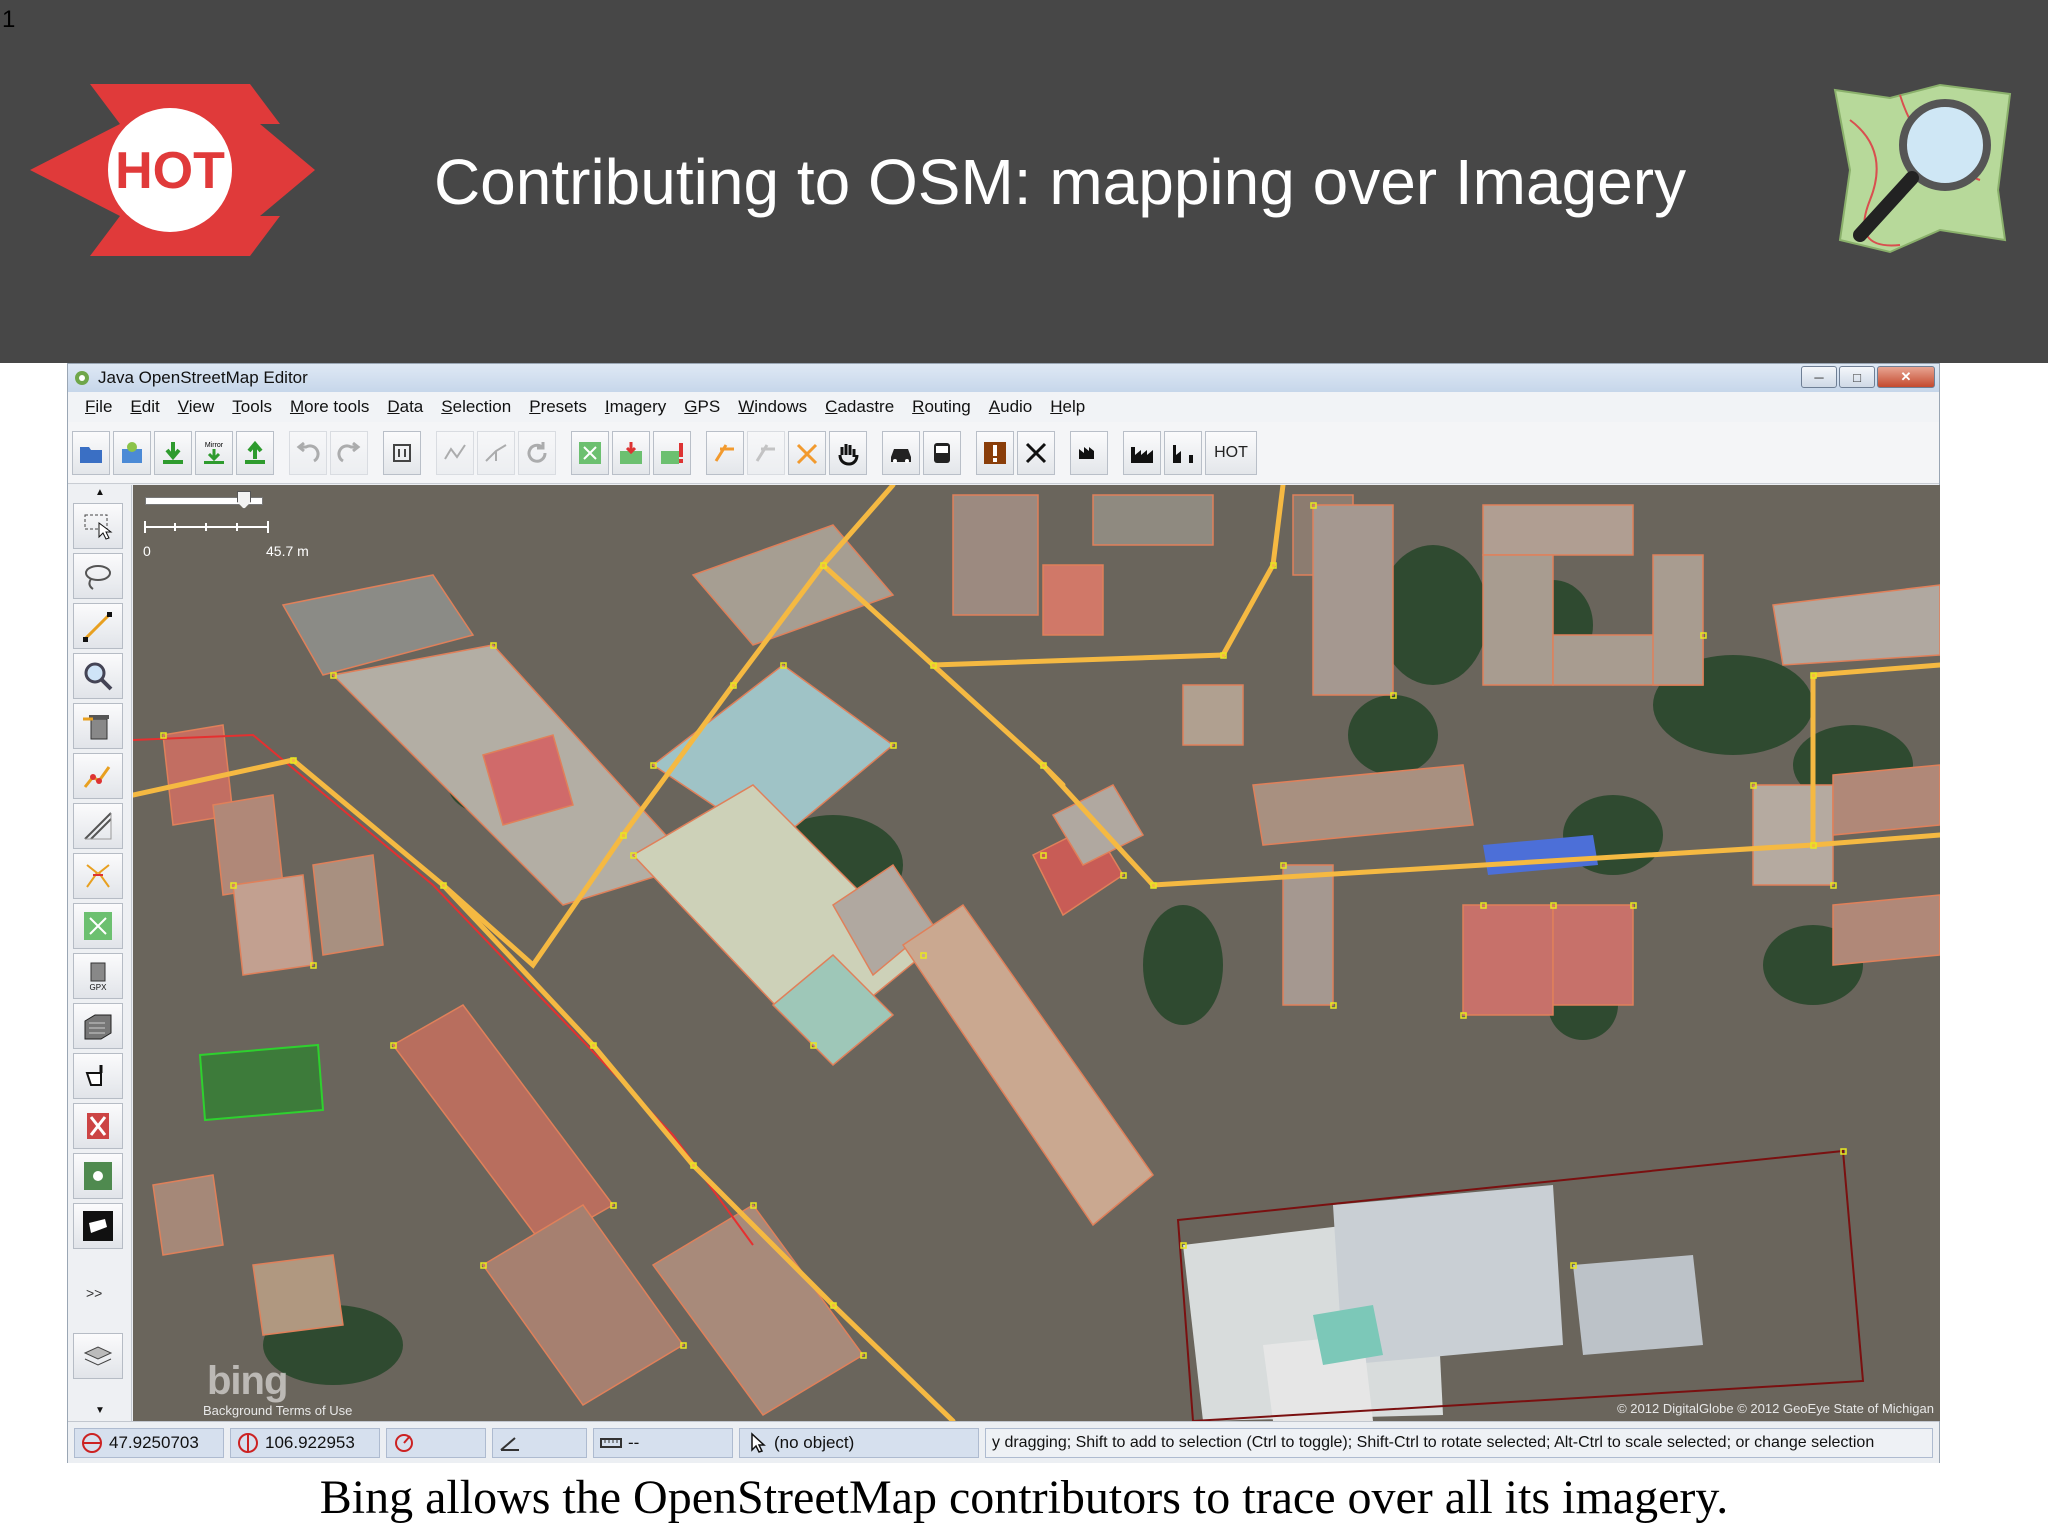  What do you see at coordinates (98, 1076) in the screenshot?
I see `hand-pointer-icon` at bounding box center [98, 1076].